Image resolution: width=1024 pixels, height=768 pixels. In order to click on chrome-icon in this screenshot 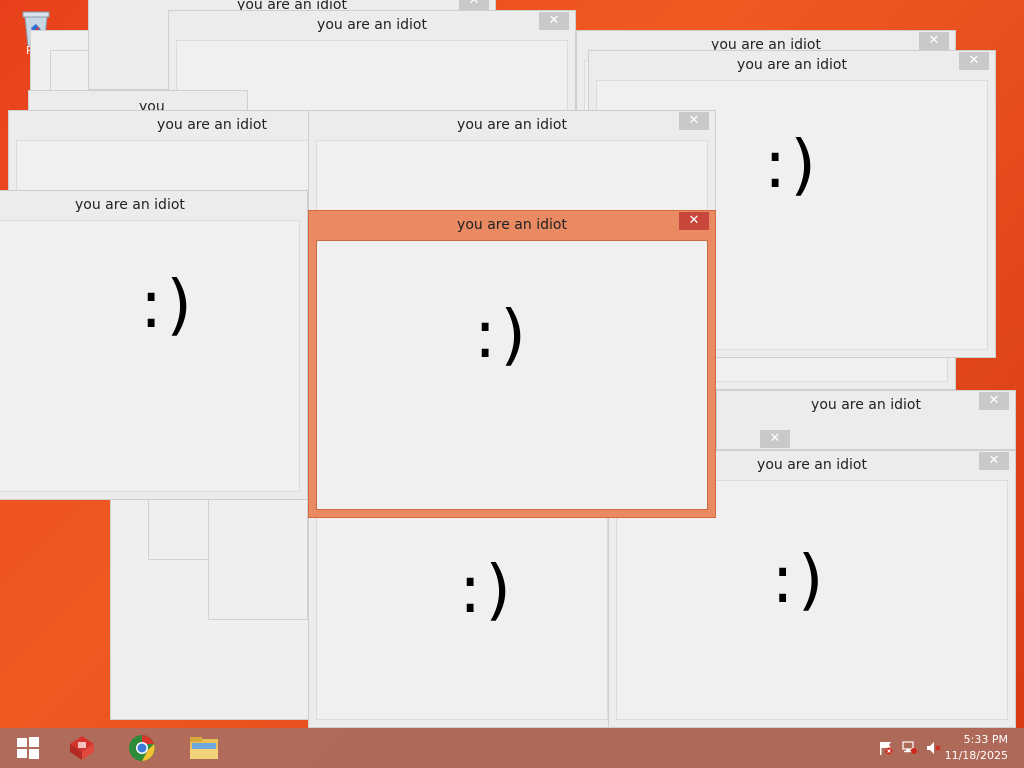, I will do `click(142, 748)`.